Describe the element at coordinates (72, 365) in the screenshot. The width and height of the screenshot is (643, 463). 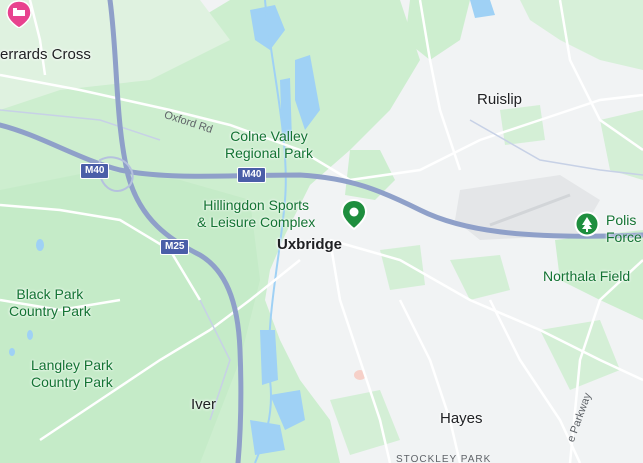
I see `park-label-line: Langley Park` at that location.